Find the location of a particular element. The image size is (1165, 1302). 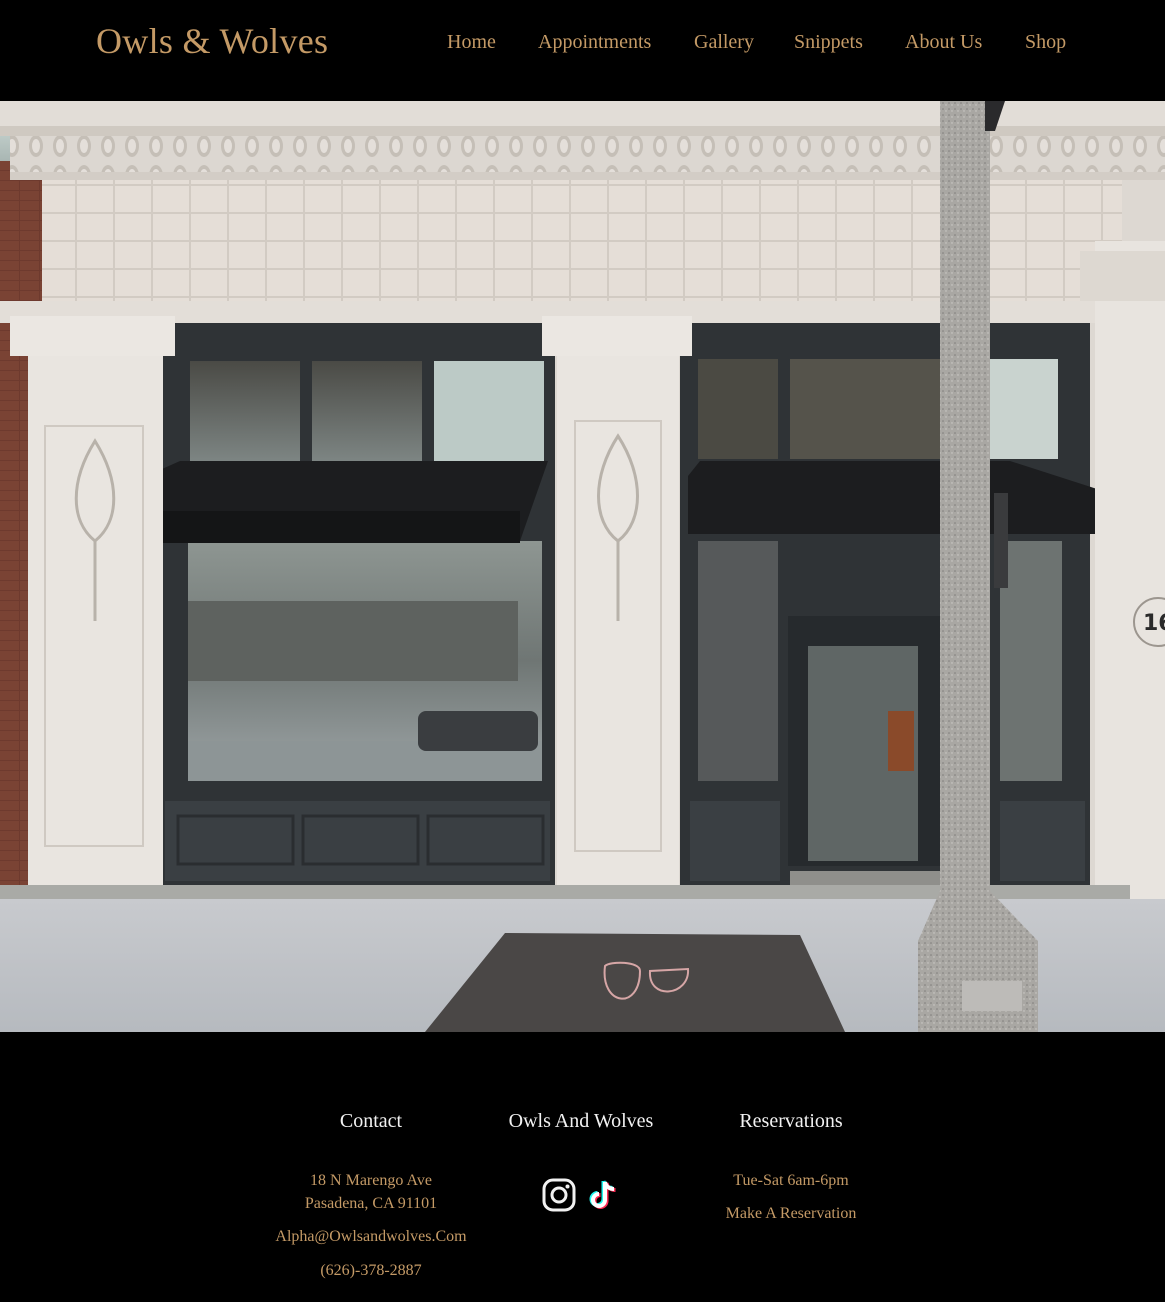

site-logo: Owls & Wolves is located at coordinates (212, 41).